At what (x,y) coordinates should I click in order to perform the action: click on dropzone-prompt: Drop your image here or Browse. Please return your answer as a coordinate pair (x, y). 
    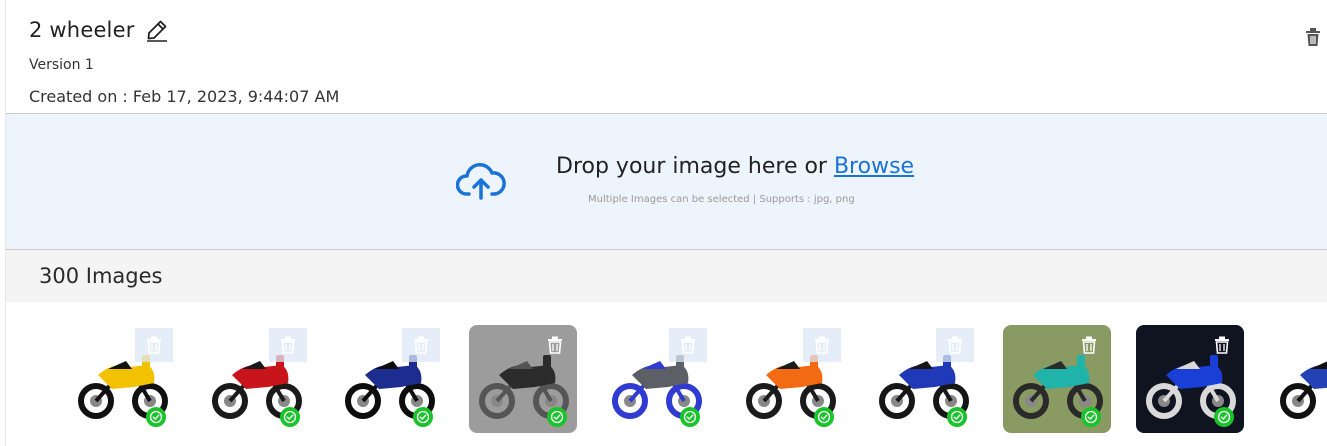
    Looking at the image, I should click on (735, 166).